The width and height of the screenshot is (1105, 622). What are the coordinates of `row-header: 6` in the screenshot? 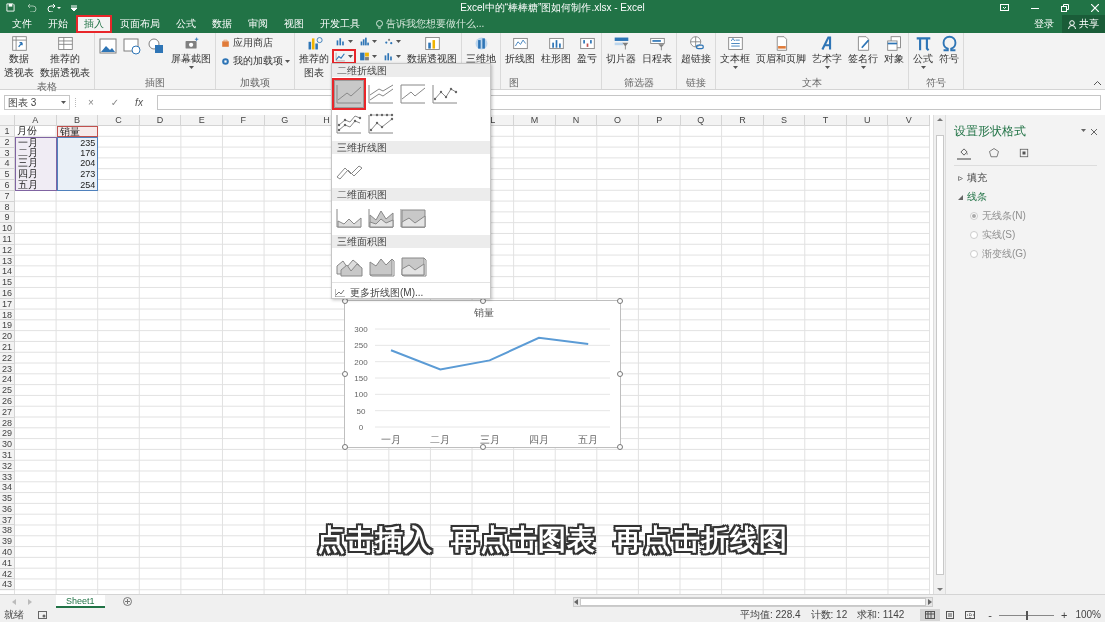 It's located at (7, 185).